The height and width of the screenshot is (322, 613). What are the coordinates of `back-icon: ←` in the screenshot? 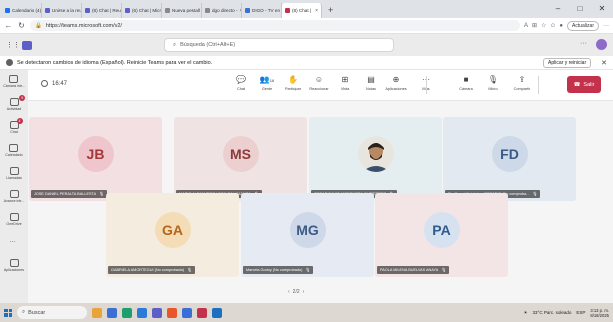 It's located at (8, 25).